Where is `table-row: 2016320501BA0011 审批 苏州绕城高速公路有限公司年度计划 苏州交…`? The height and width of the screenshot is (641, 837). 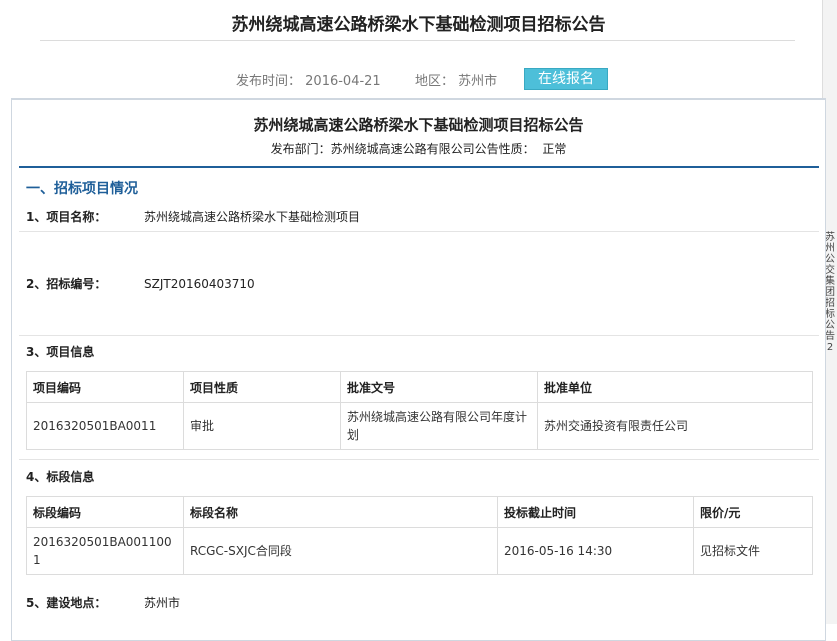 table-row: 2016320501BA0011 审批 苏州绕城高速公路有限公司年度计划 苏州交… is located at coordinates (419, 426).